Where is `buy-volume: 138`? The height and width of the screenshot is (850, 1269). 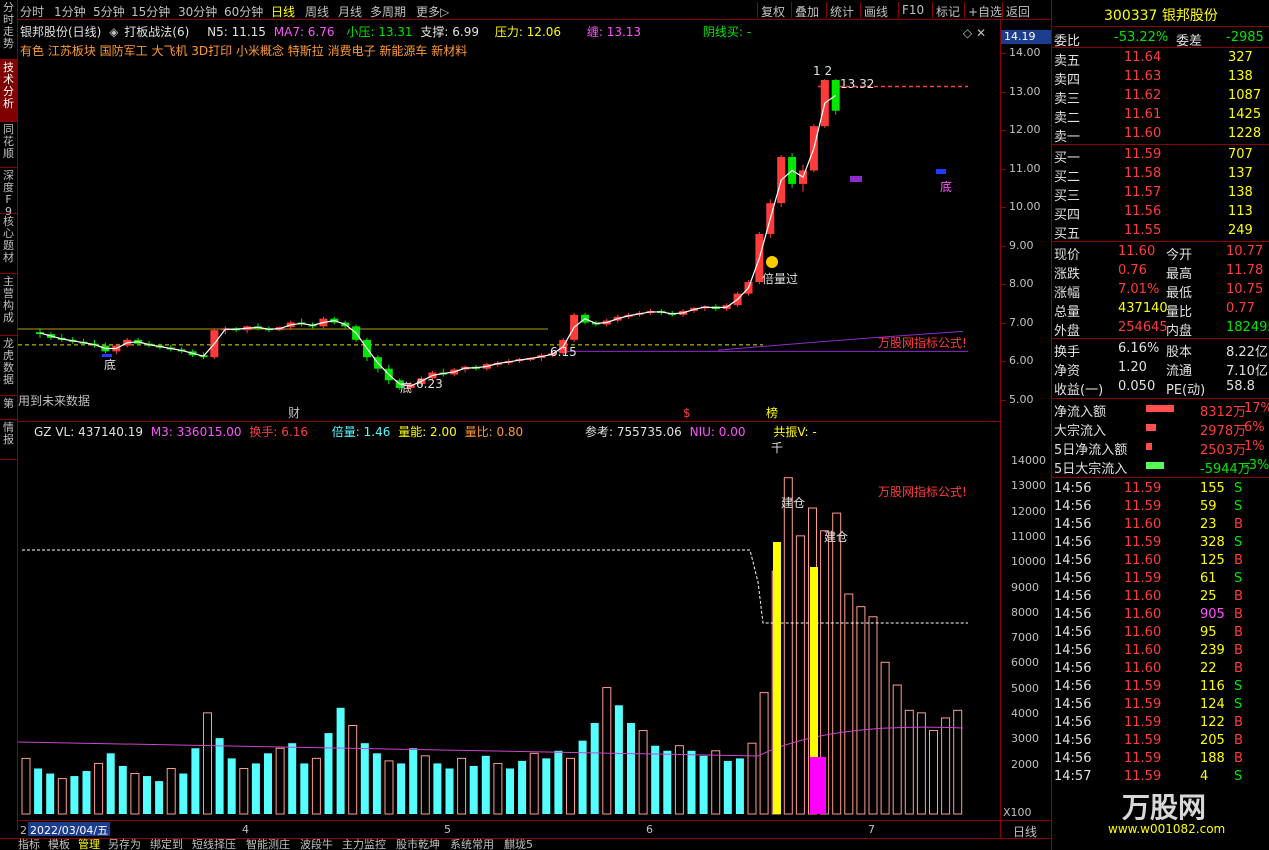
buy-volume: 138 is located at coordinates (1240, 192).